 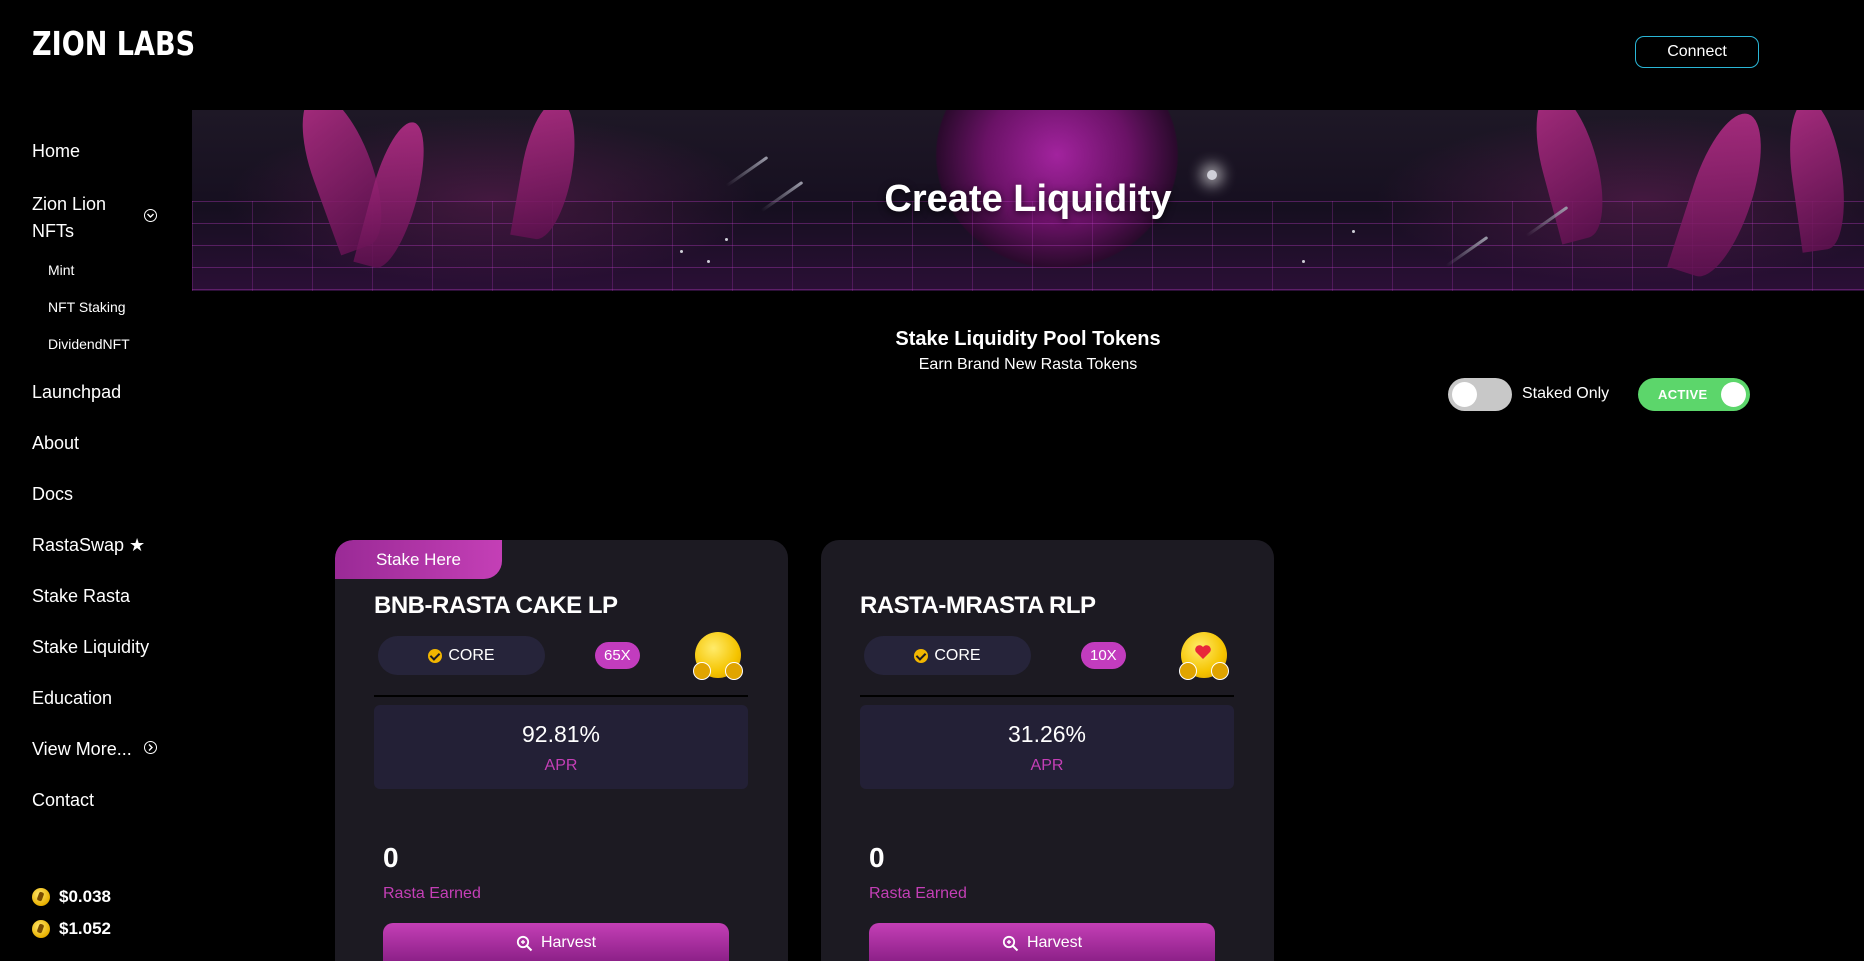 I want to click on mrasta-coin-icon, so click(x=41, y=929).